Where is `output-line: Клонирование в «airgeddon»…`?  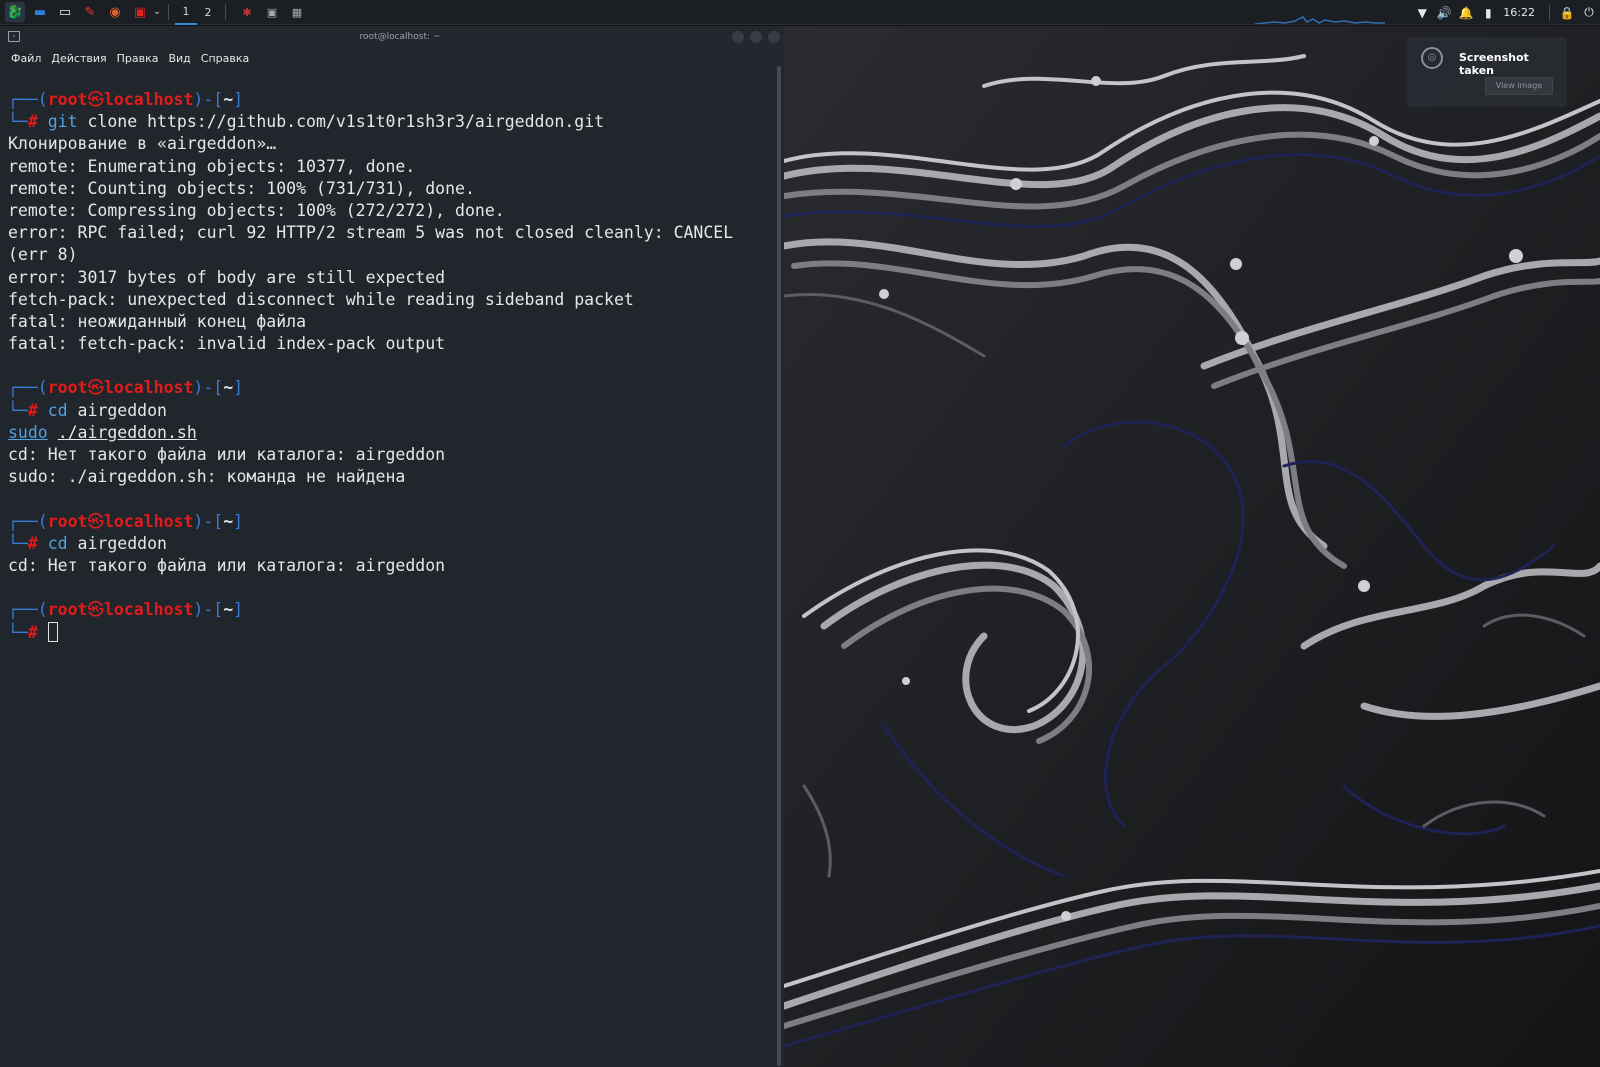
output-line: Клонирование в «airgeddon»… is located at coordinates (142, 144).